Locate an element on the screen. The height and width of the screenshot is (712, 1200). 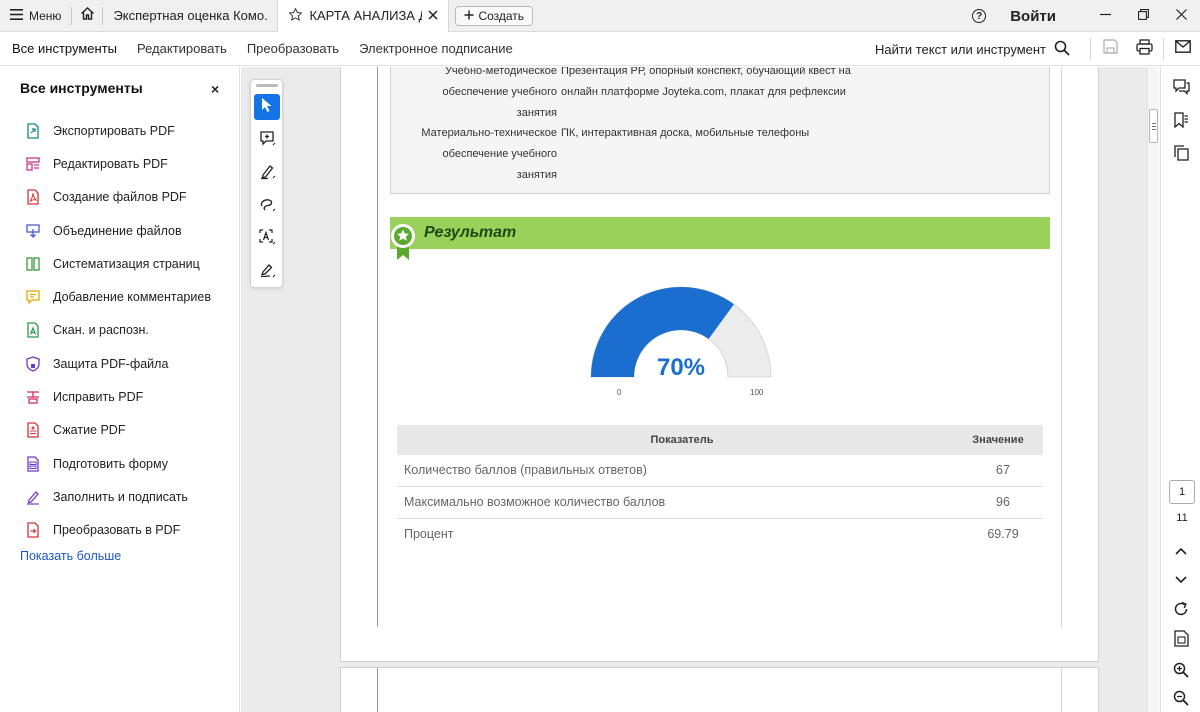
label-line: занятия is located at coordinates (536, 113).